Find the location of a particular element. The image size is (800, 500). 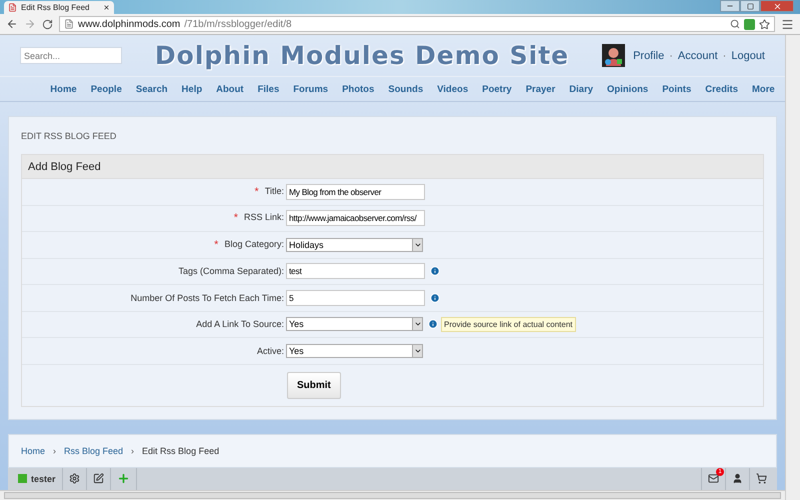

horizontal-scrollbar is located at coordinates (392, 495).